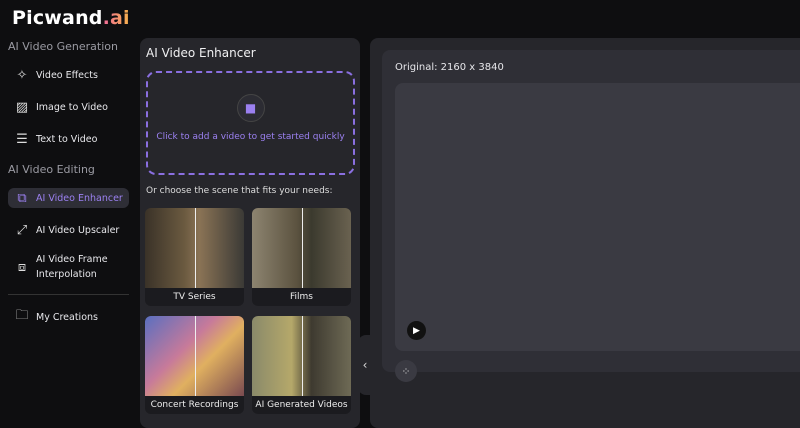  Describe the element at coordinates (194, 257) in the screenshot. I see `scene-tv-series: TV Series` at that location.